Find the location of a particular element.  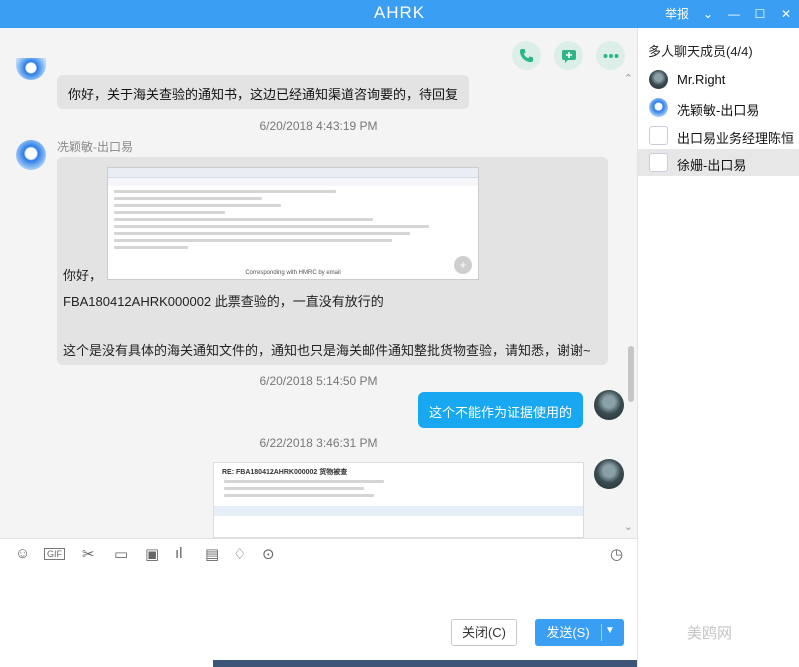

send-button: 发送(S) ▼ is located at coordinates (579, 632).